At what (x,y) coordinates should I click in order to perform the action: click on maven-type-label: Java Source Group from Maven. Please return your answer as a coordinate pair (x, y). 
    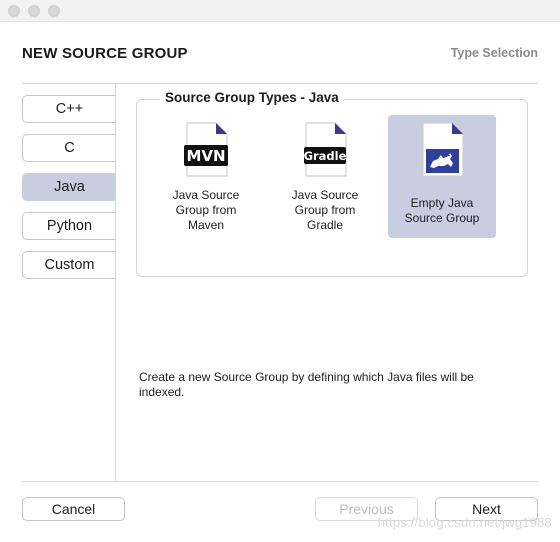
    Looking at the image, I should click on (206, 210).